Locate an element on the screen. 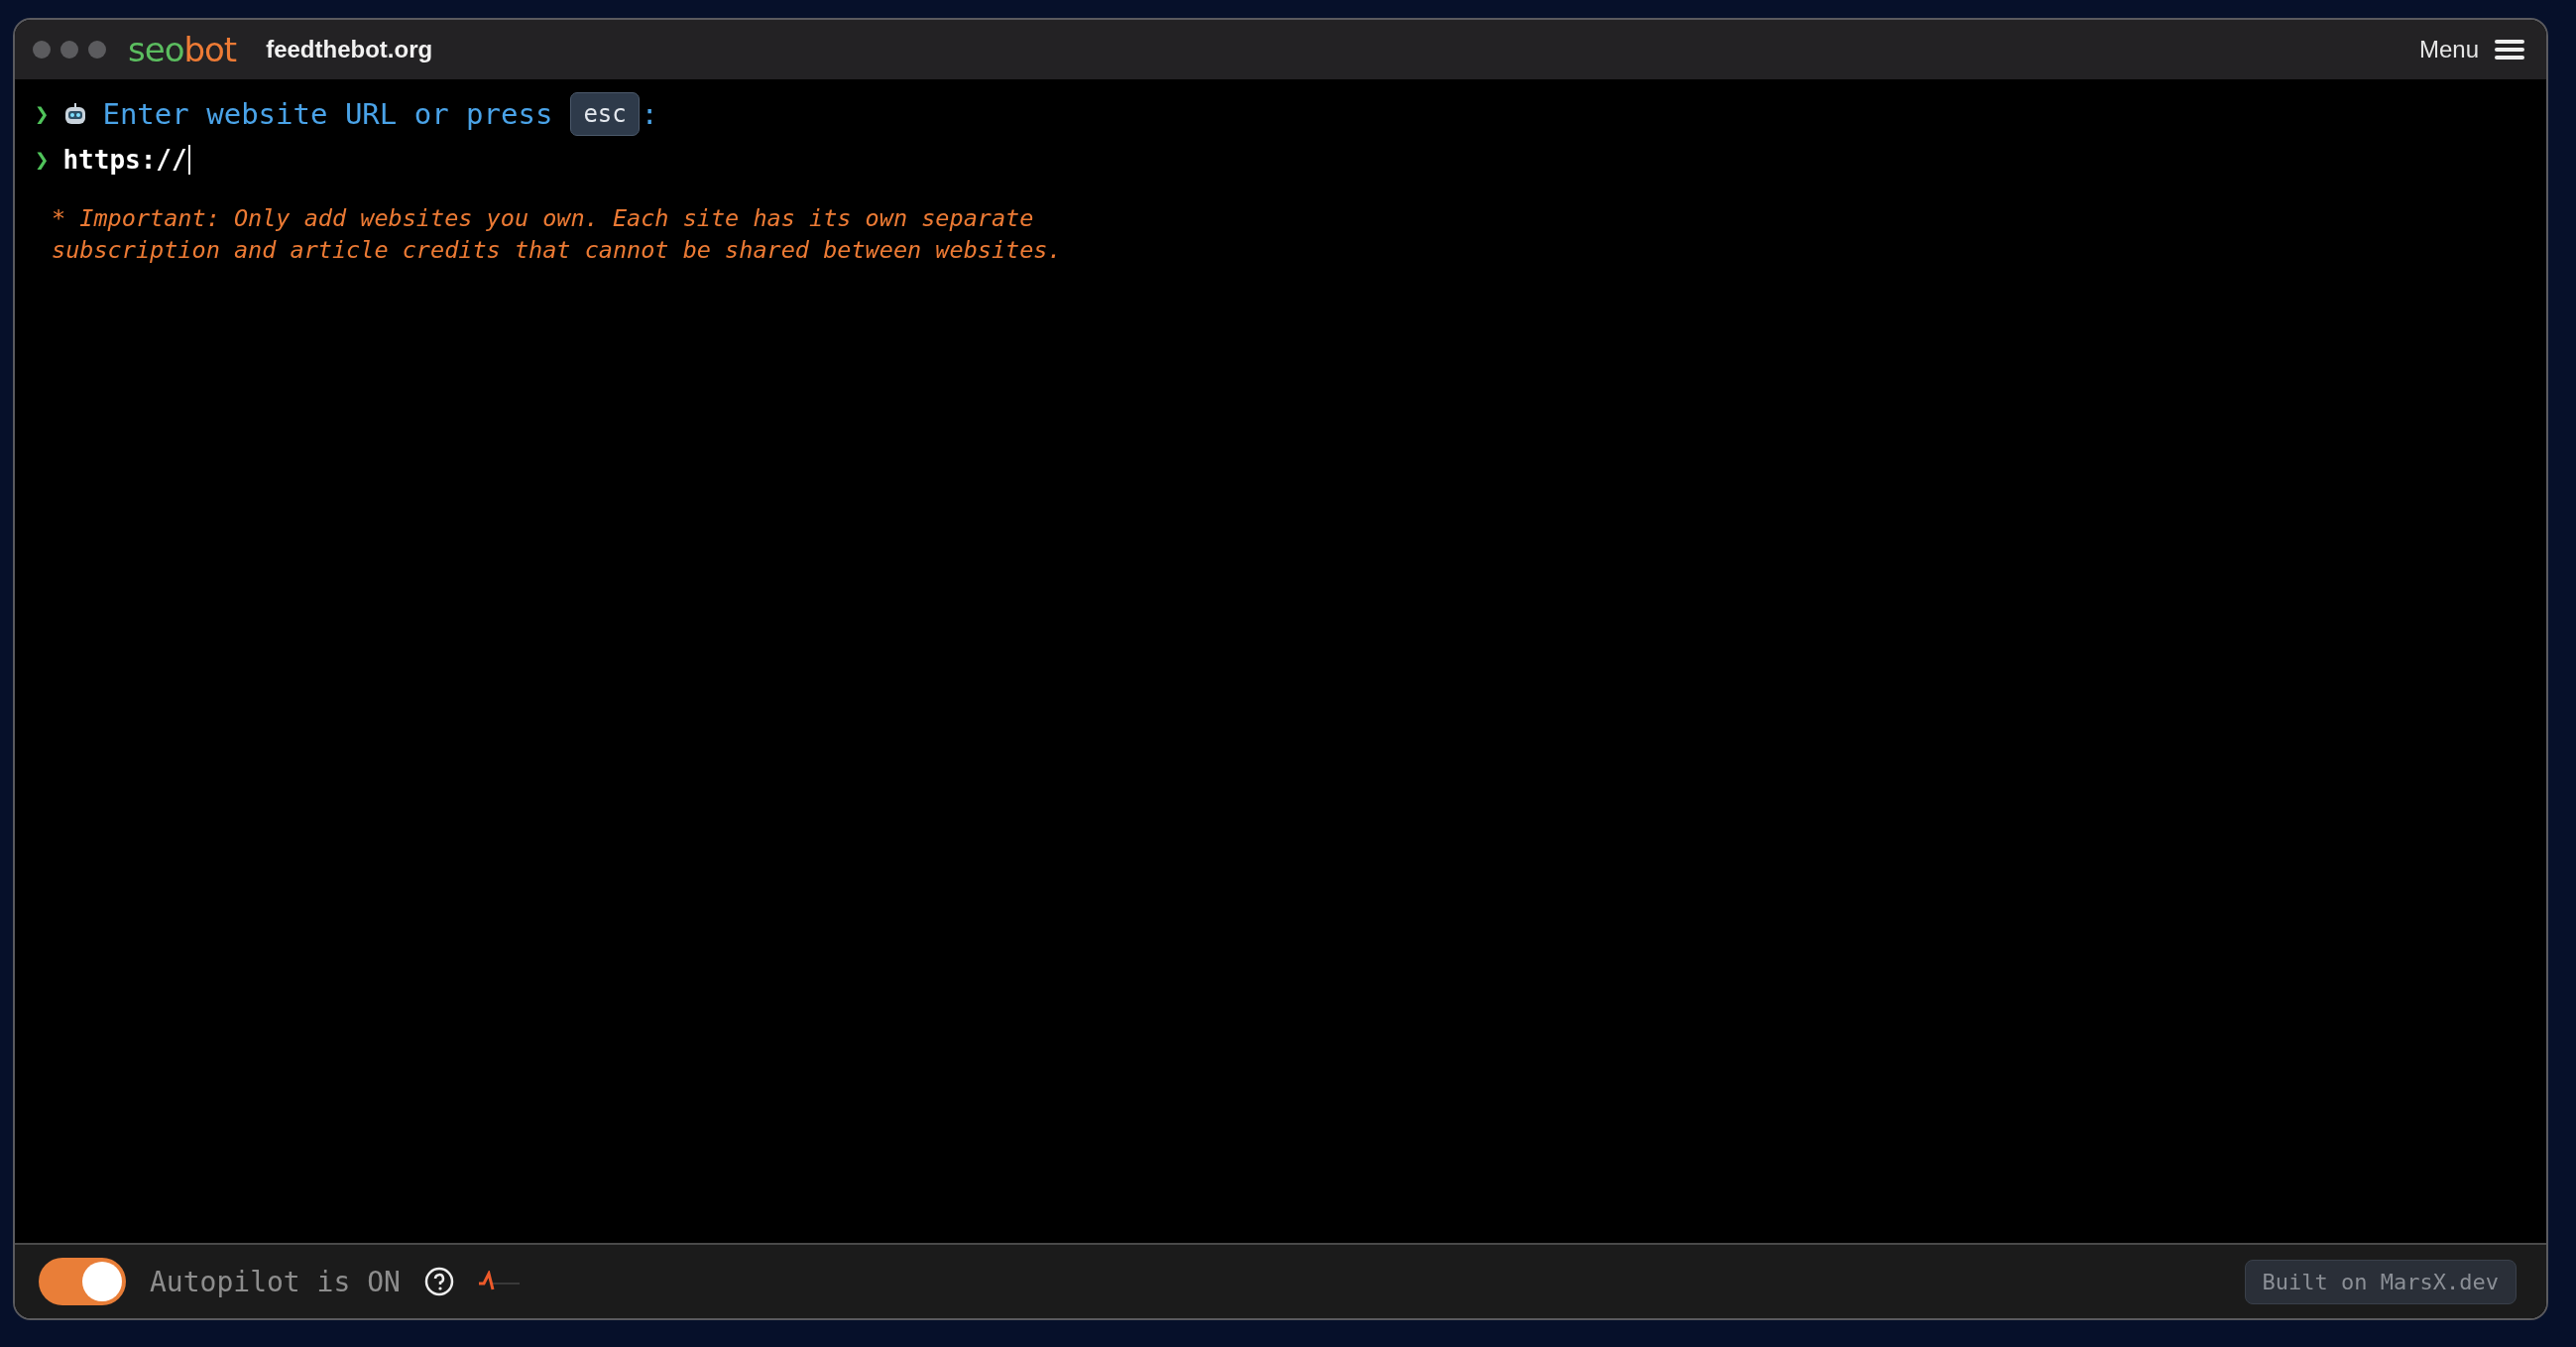 This screenshot has width=2576, height=1347. logo: seobot is located at coordinates (183, 49).